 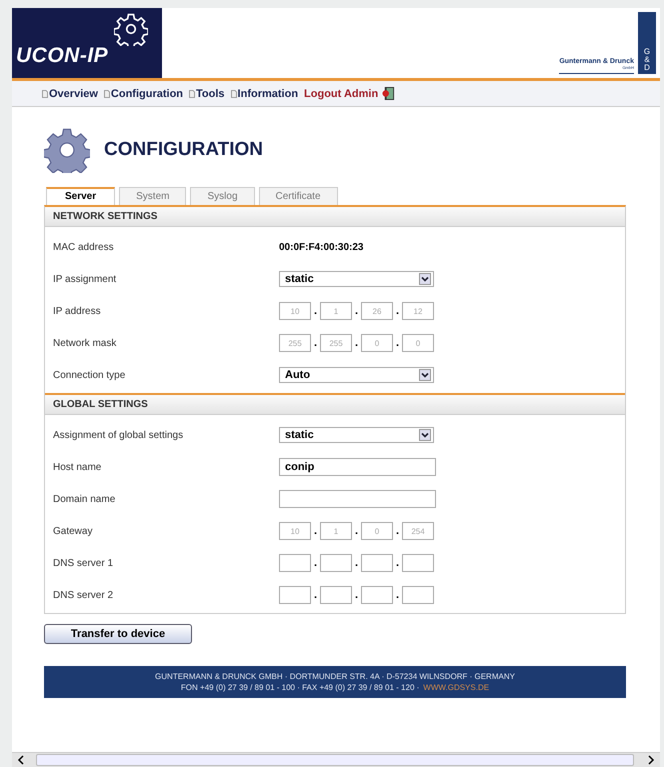 What do you see at coordinates (118, 634) in the screenshot?
I see `transfer-button: Transfer to device` at bounding box center [118, 634].